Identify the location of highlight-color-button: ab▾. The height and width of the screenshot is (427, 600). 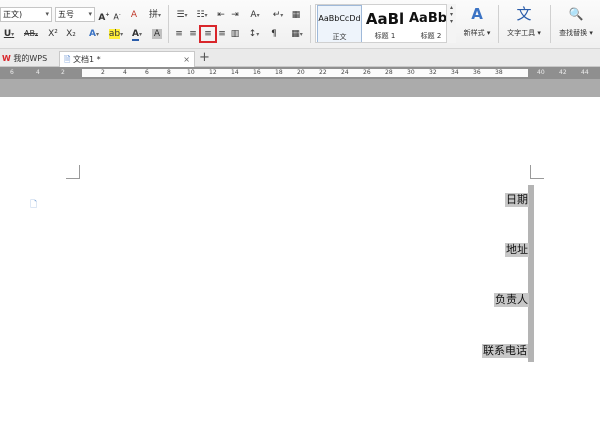
(116, 34).